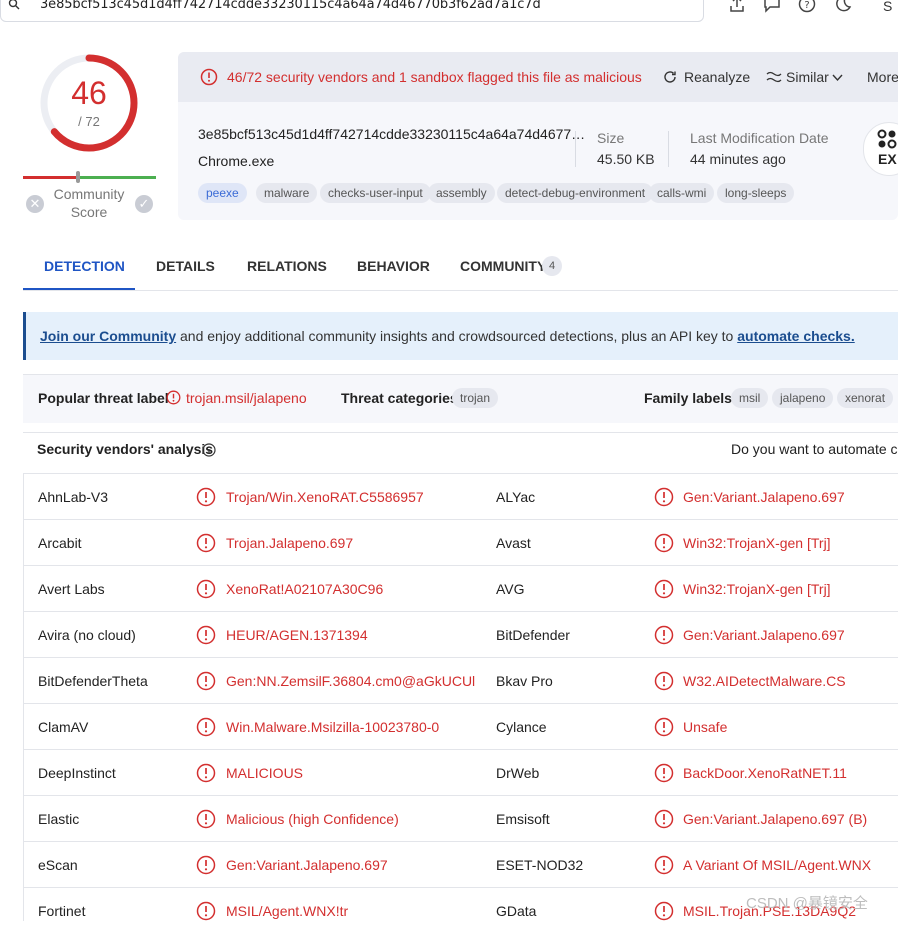 The height and width of the screenshot is (934, 898). I want to click on alert-icon, so click(209, 77).